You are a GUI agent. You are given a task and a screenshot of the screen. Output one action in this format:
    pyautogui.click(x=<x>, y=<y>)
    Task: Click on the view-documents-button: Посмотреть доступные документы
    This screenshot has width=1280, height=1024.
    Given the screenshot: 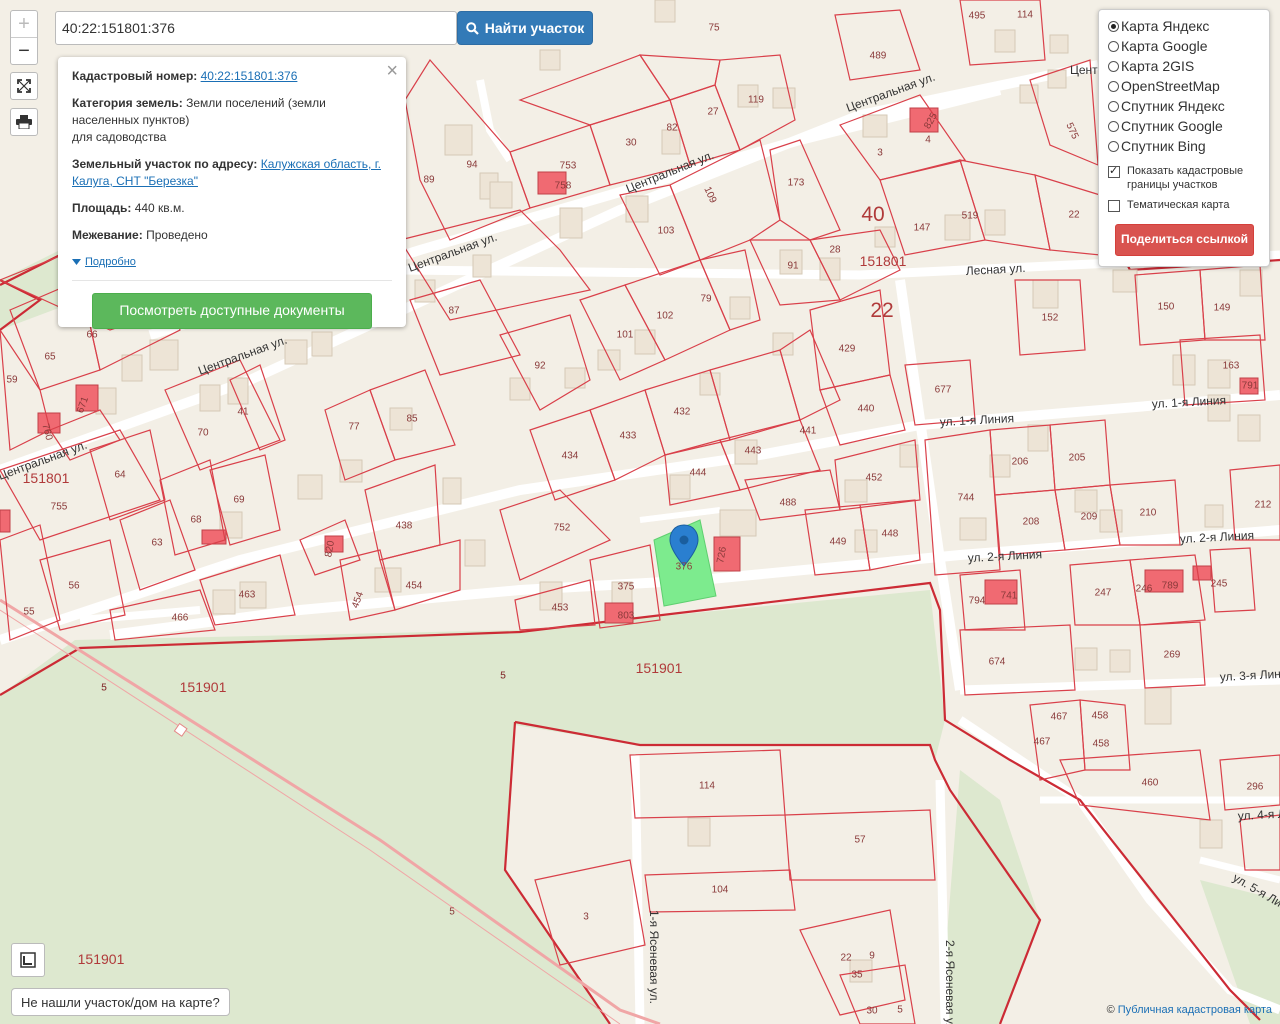 What is the action you would take?
    pyautogui.click(x=232, y=311)
    